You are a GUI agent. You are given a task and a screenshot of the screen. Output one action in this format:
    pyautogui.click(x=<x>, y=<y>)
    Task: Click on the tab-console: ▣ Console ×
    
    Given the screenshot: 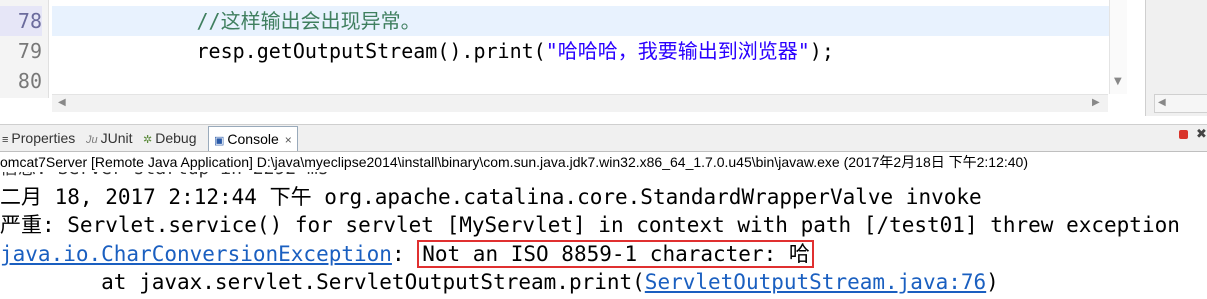 What is the action you would take?
    pyautogui.click(x=253, y=138)
    